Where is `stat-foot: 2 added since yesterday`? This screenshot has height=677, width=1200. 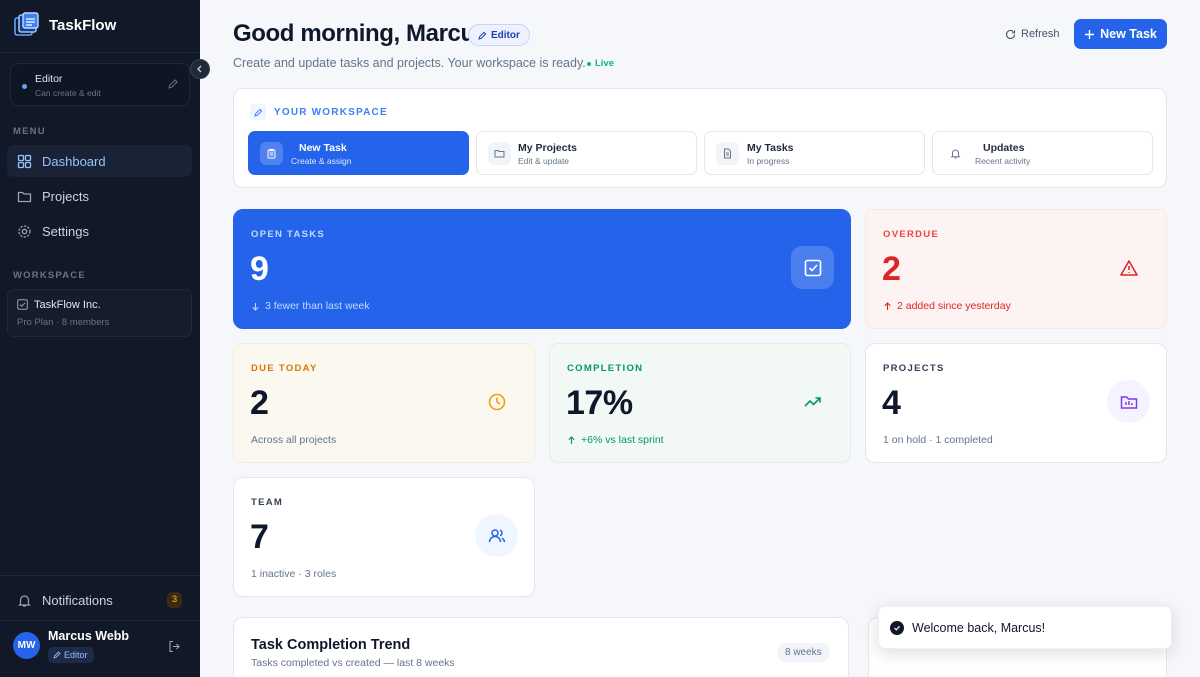 stat-foot: 2 added since yesterday is located at coordinates (947, 306).